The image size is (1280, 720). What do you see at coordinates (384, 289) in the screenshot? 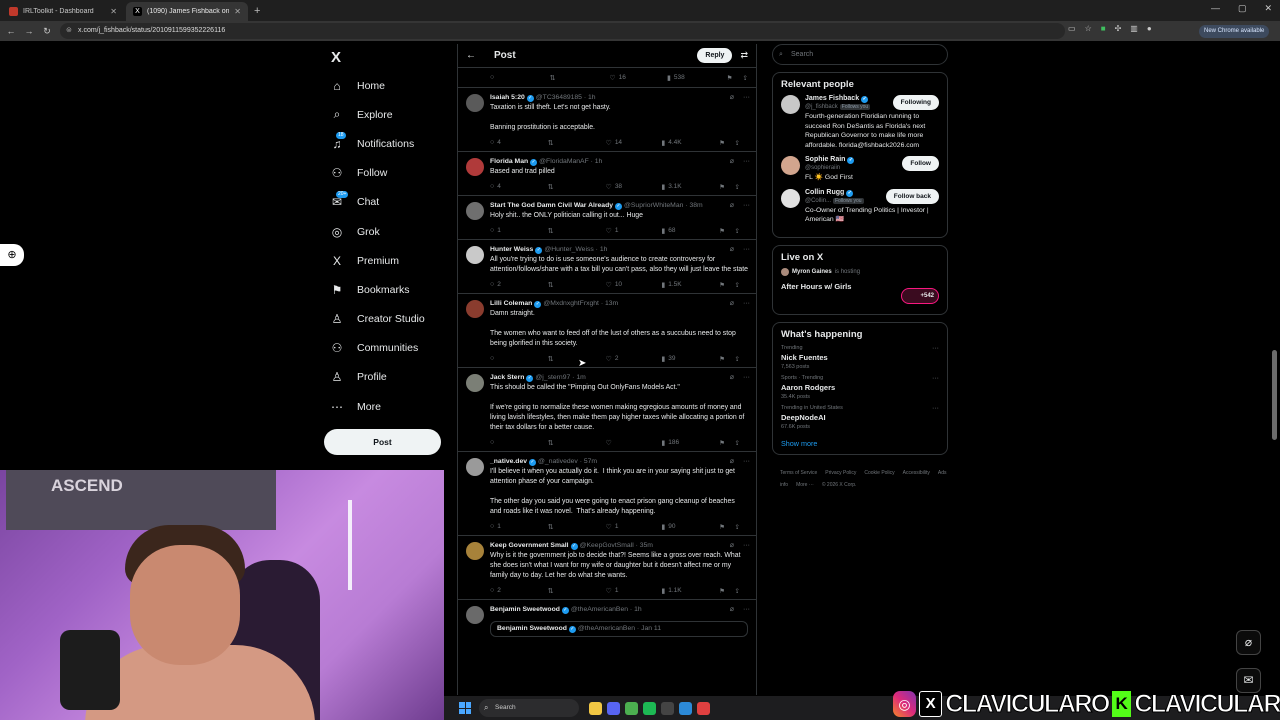
I see `sidebar-item-bookmarks: ⚑ Bookmarks` at bounding box center [384, 289].